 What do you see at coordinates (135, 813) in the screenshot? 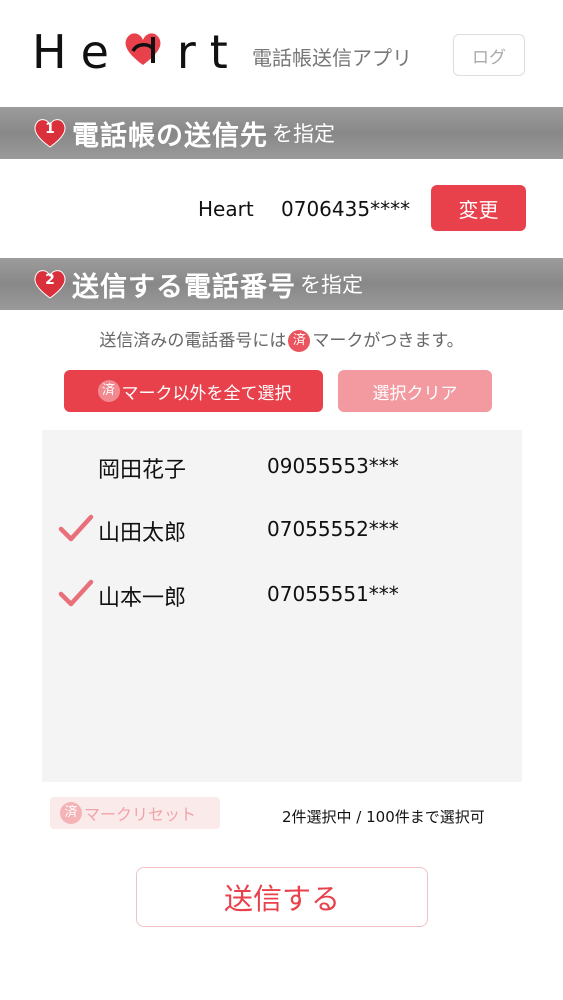
I see `reset-sent-marks-button: 済 マークリセット` at bounding box center [135, 813].